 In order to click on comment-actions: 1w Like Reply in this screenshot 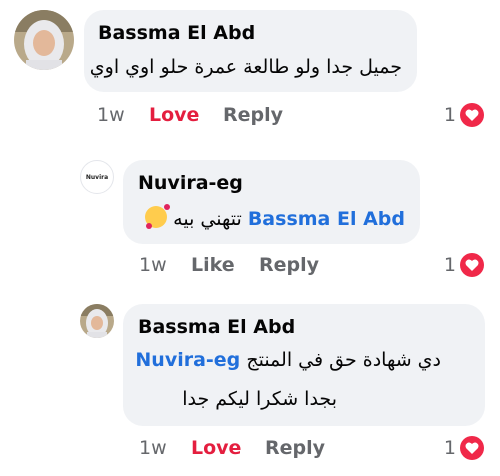, I will do `click(279, 266)`.